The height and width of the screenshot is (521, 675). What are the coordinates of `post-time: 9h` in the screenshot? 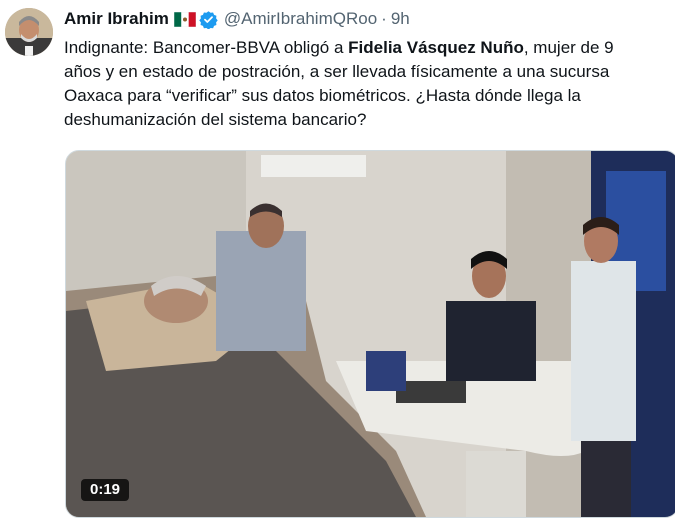 It's located at (400, 19).